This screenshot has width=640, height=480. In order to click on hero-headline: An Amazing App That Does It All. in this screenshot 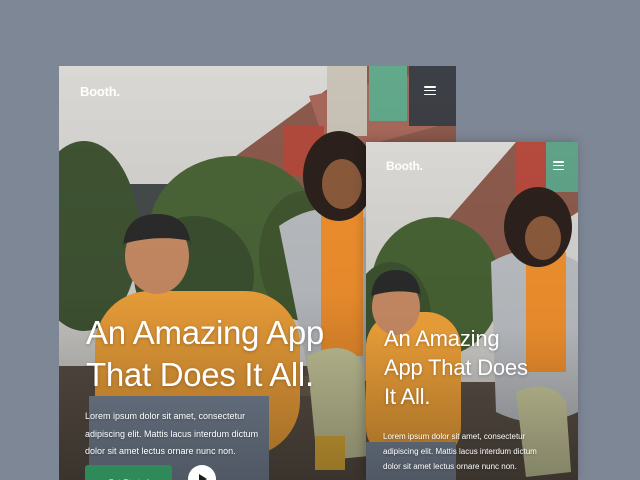, I will do `click(205, 353)`.